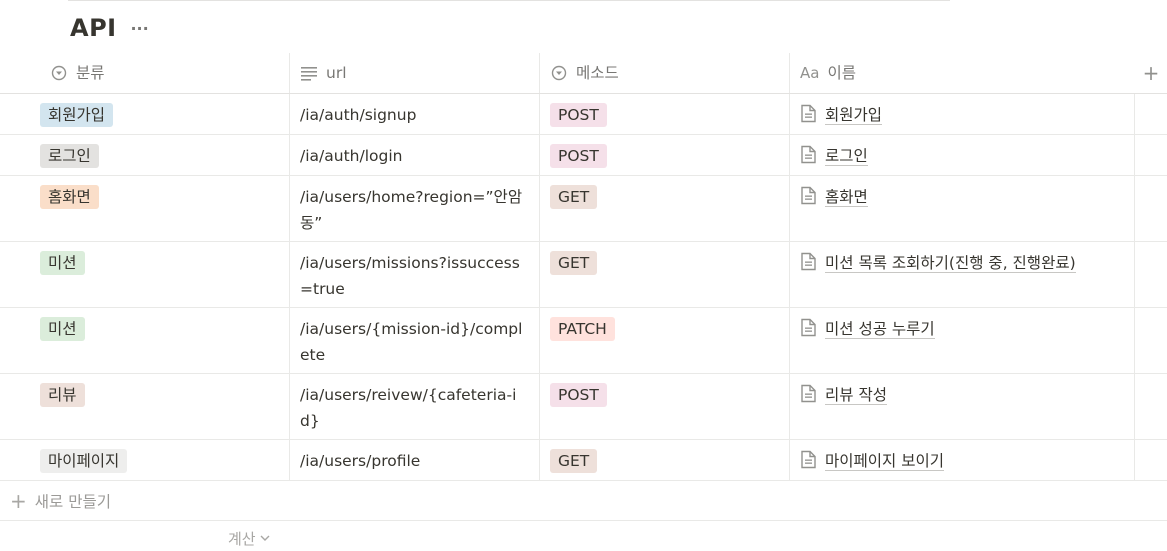 The height and width of the screenshot is (551, 1167). What do you see at coordinates (665, 340) in the screenshot?
I see `method-cell: PATCH` at bounding box center [665, 340].